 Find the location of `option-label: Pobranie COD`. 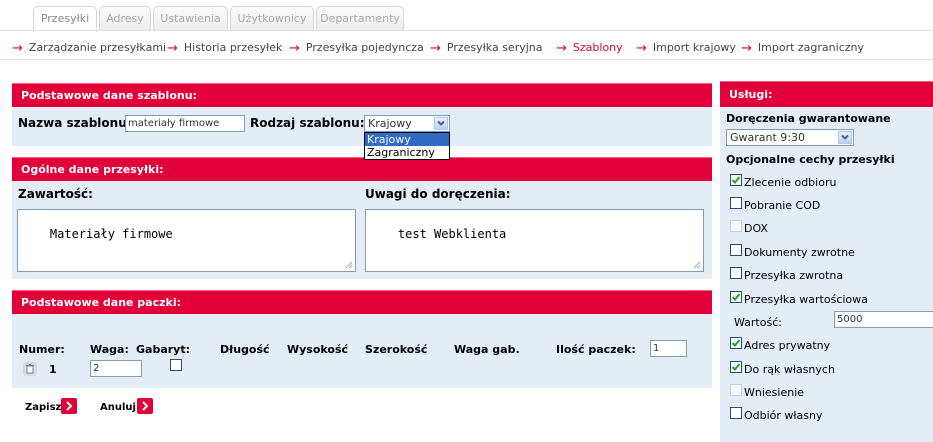

option-label: Pobranie COD is located at coordinates (782, 205).